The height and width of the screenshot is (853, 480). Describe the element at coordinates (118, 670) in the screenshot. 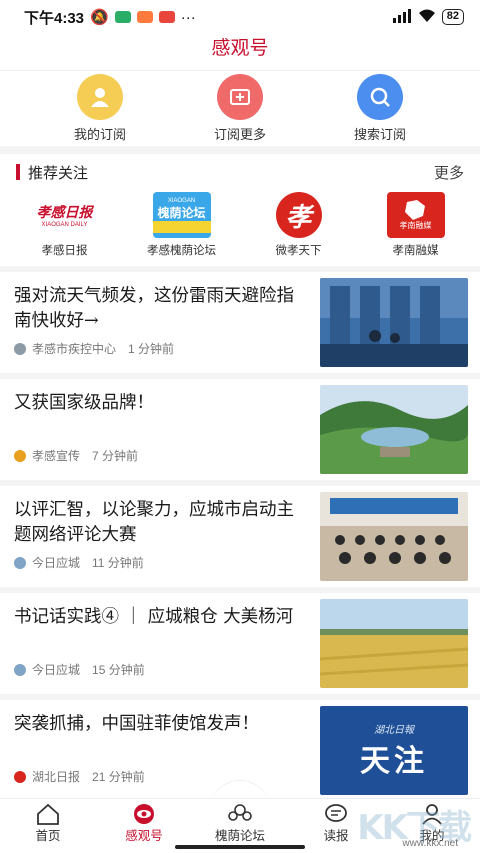

I see `news-time: 15 分钟前` at that location.